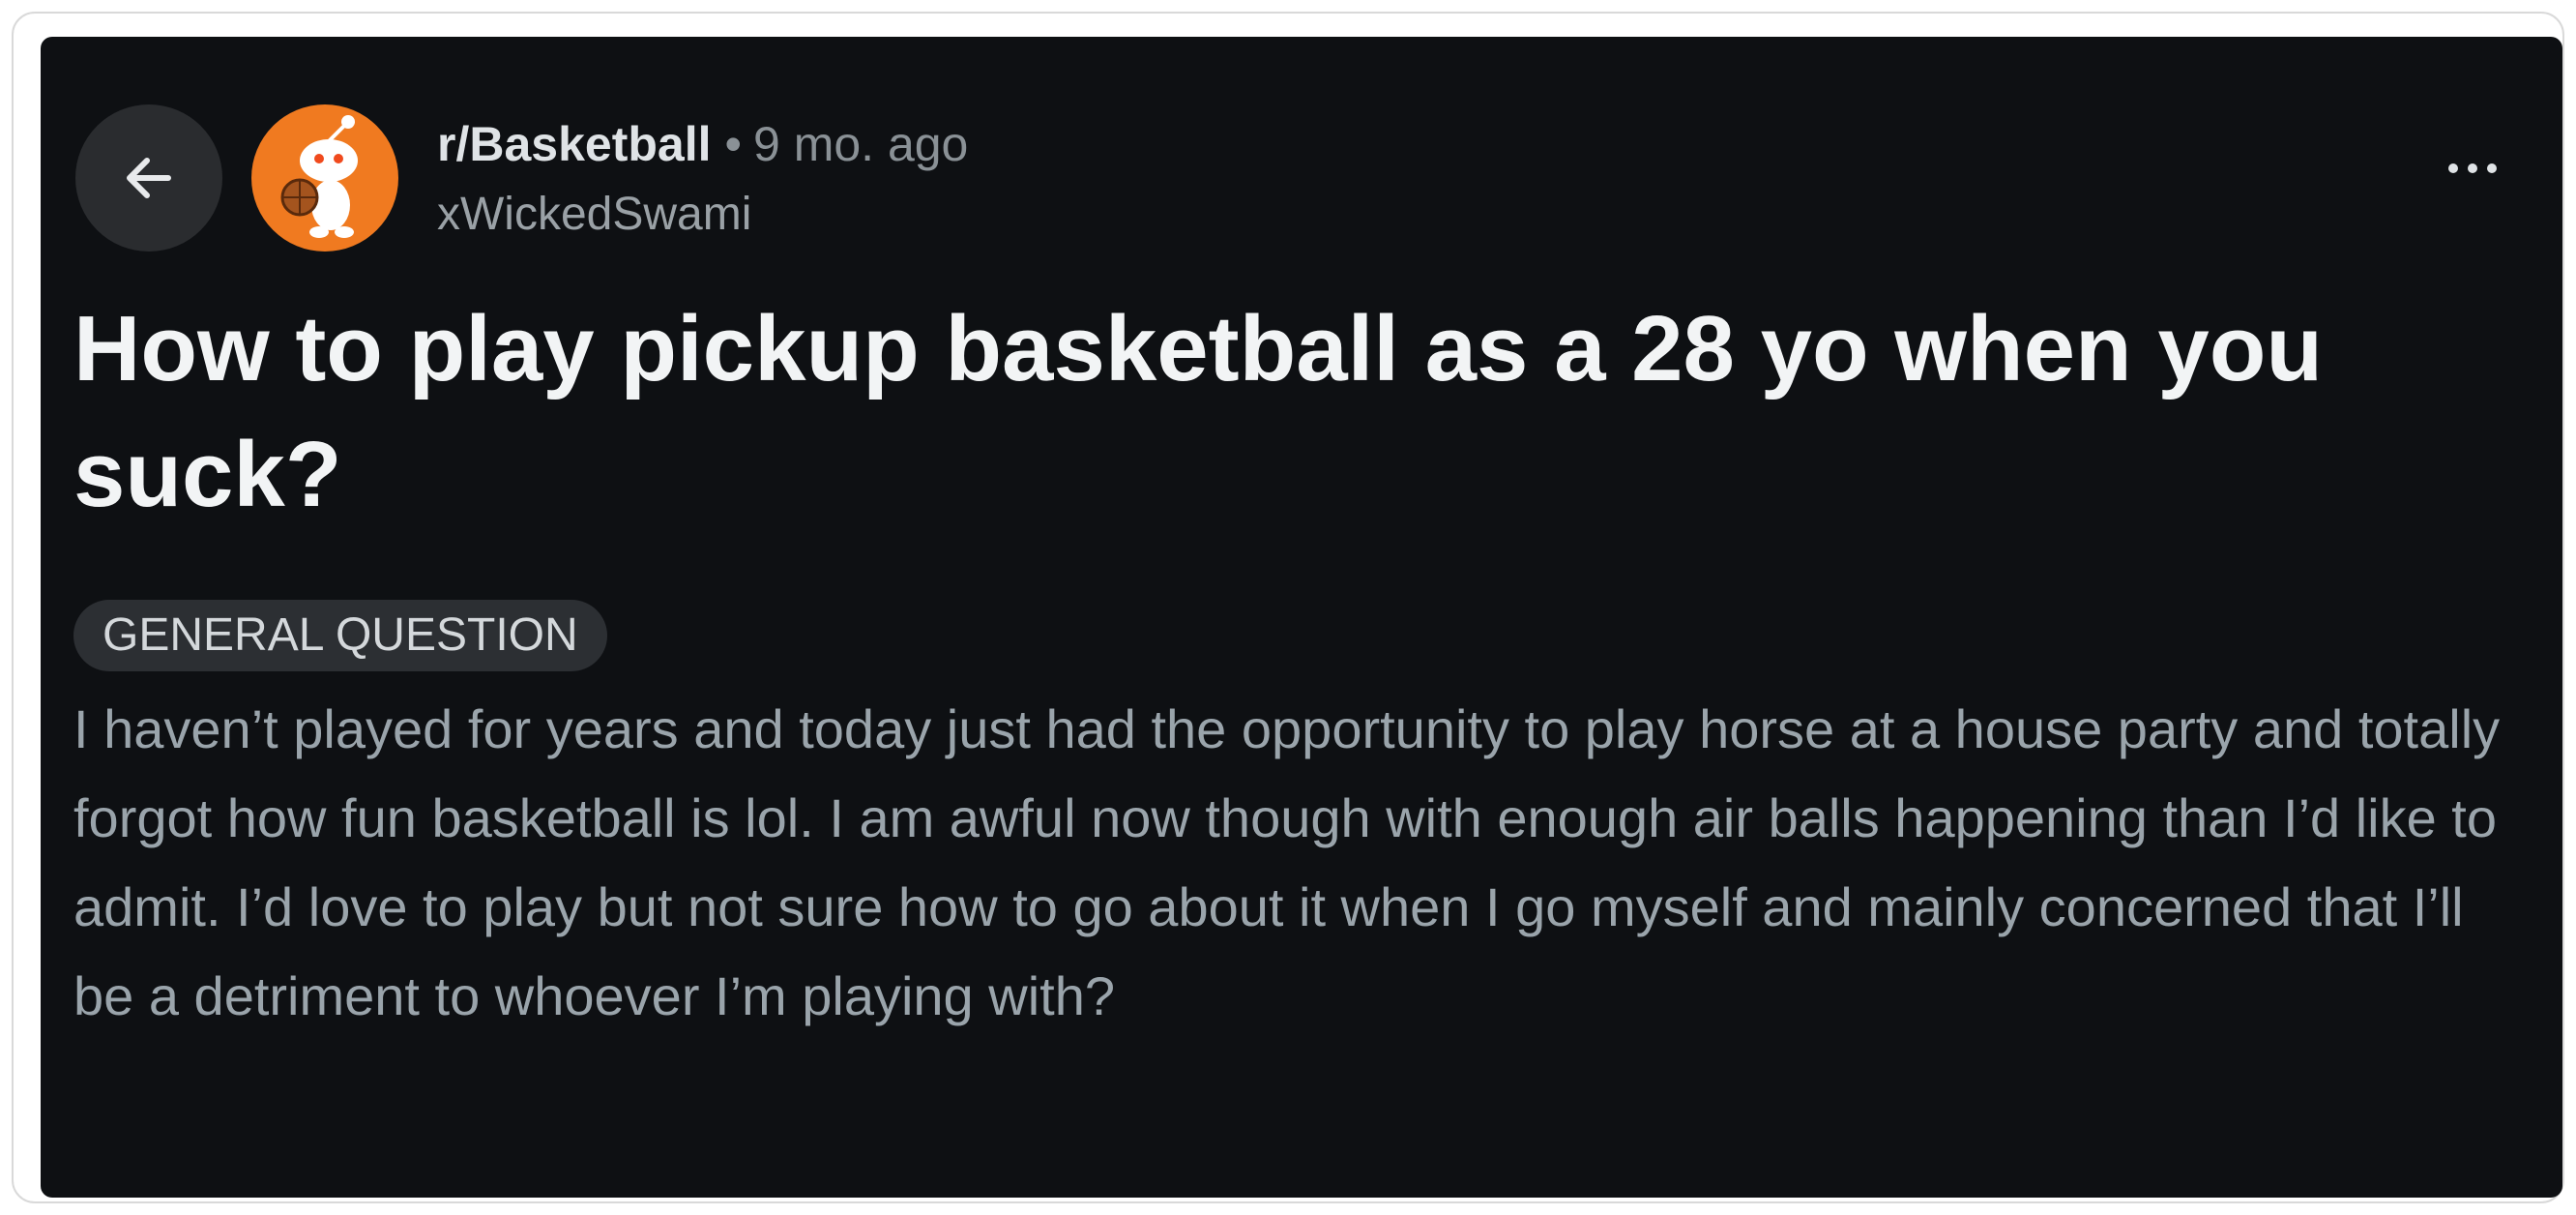 The image size is (2576, 1215). I want to click on subreddit-link: r/Basketball, so click(574, 144).